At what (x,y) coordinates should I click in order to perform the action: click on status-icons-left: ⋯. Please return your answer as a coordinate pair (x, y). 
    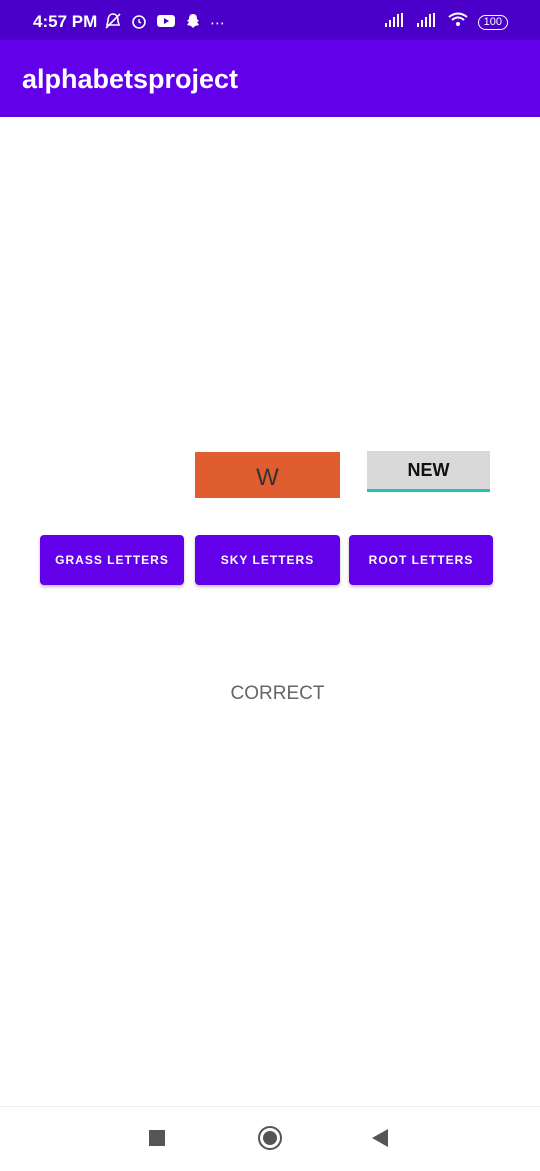
    Looking at the image, I should click on (164, 23).